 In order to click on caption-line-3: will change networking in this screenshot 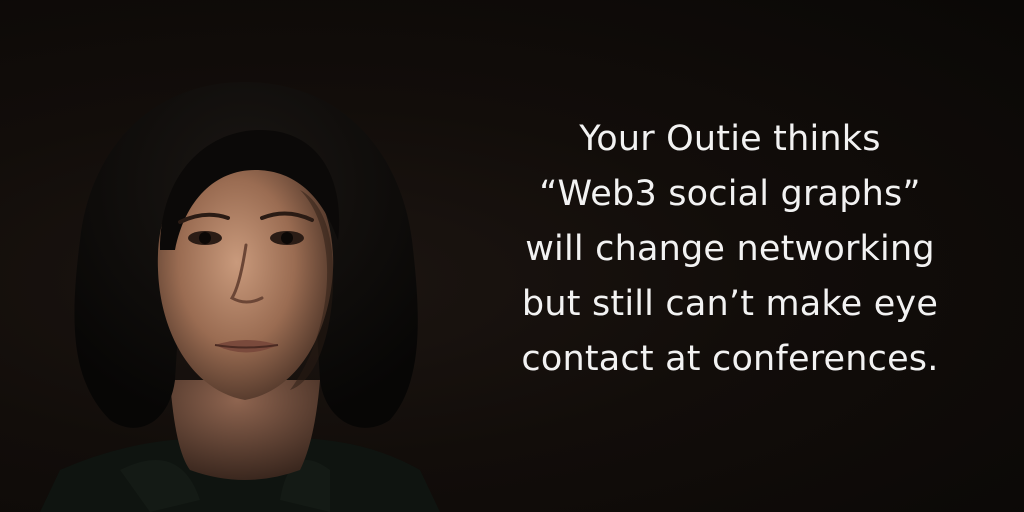, I will do `click(730, 249)`.